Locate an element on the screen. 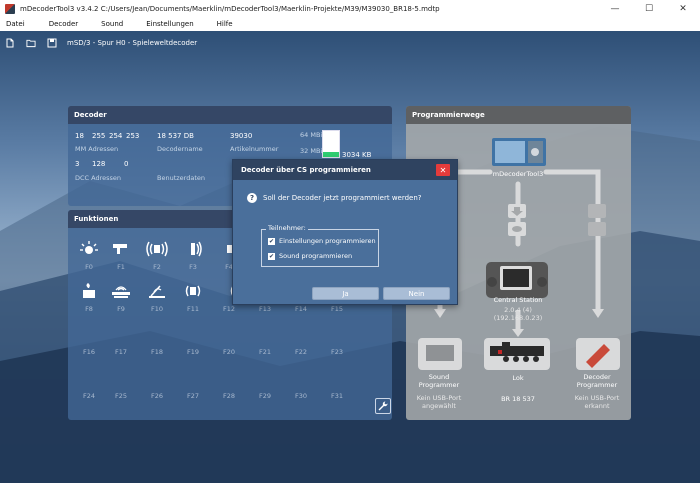 The height and width of the screenshot is (483, 700). central-station-label: Central Station is located at coordinates (518, 300).